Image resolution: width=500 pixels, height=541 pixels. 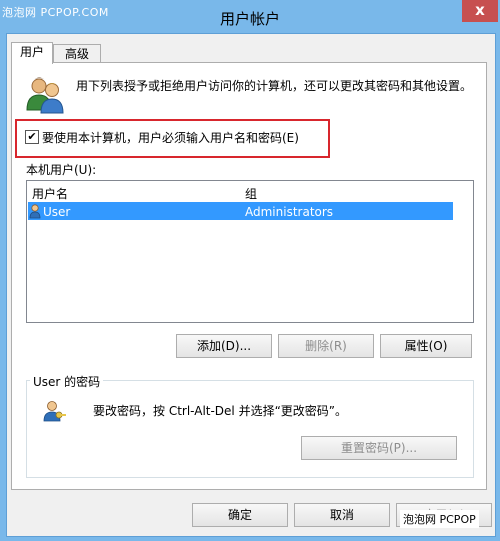 What do you see at coordinates (439, 519) in the screenshot?
I see `watermark-bottom: 泡泡网 PCPOP` at bounding box center [439, 519].